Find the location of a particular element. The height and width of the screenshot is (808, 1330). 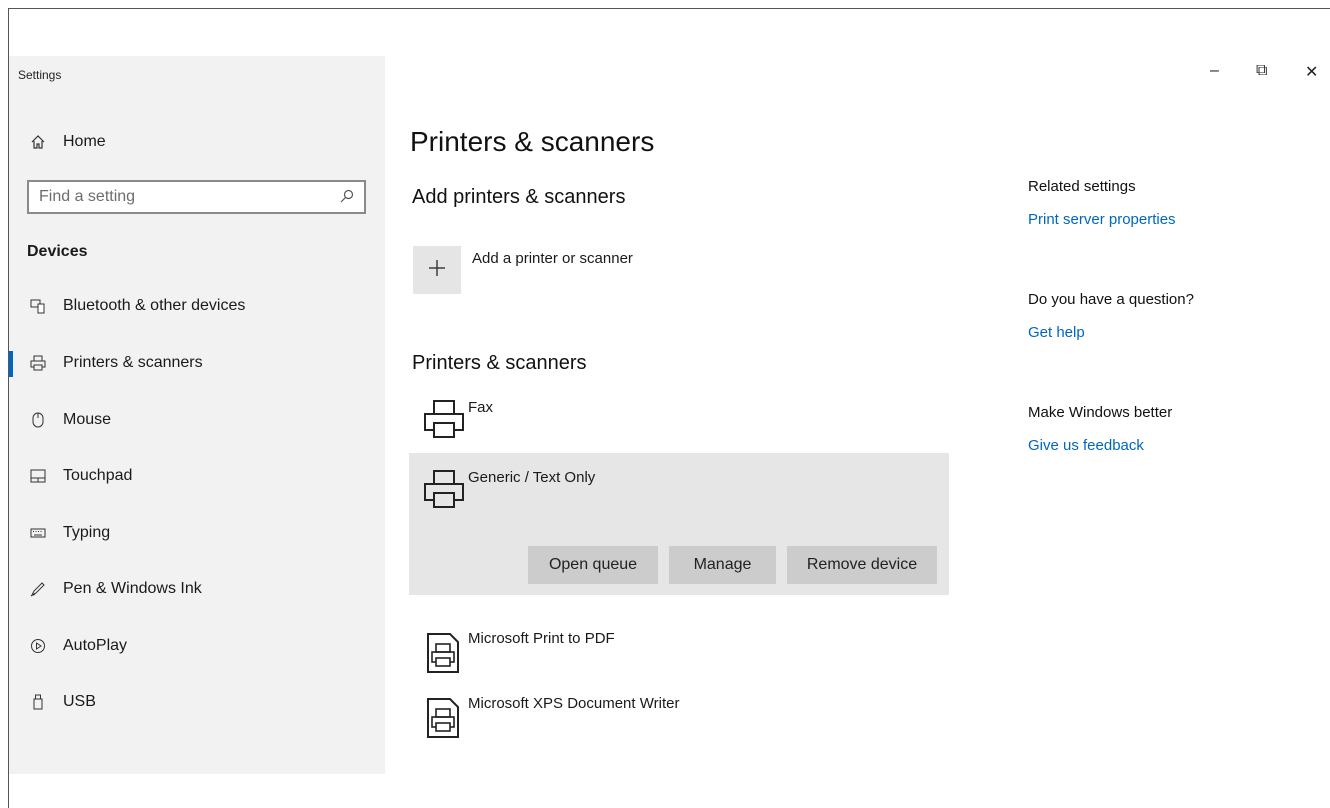

get-help-link: Get help is located at coordinates (1056, 332).